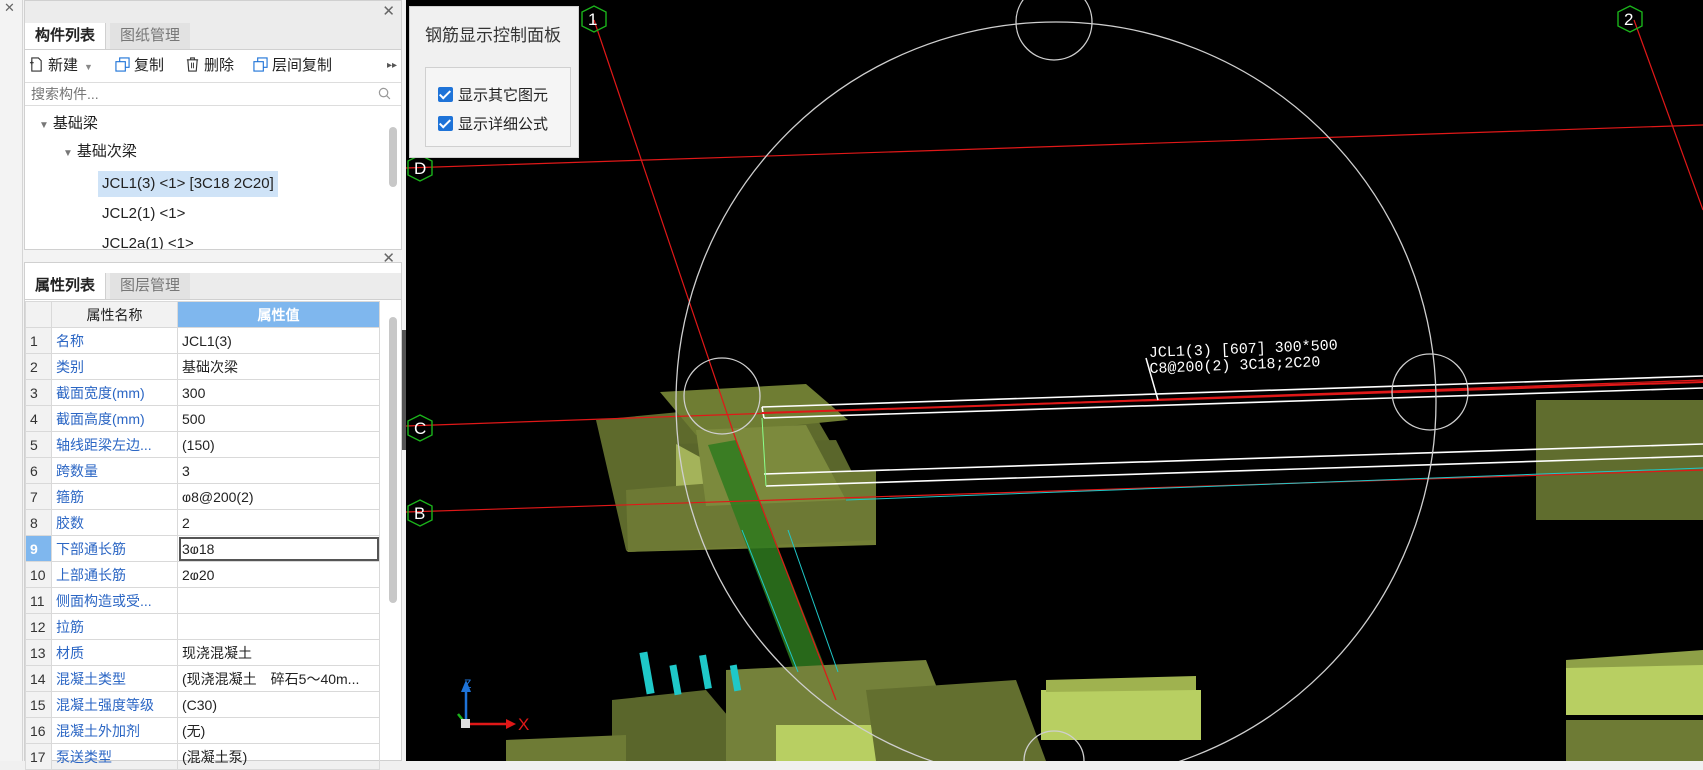 The width and height of the screenshot is (1703, 770). I want to click on property-name: 跨数量, so click(114, 470).